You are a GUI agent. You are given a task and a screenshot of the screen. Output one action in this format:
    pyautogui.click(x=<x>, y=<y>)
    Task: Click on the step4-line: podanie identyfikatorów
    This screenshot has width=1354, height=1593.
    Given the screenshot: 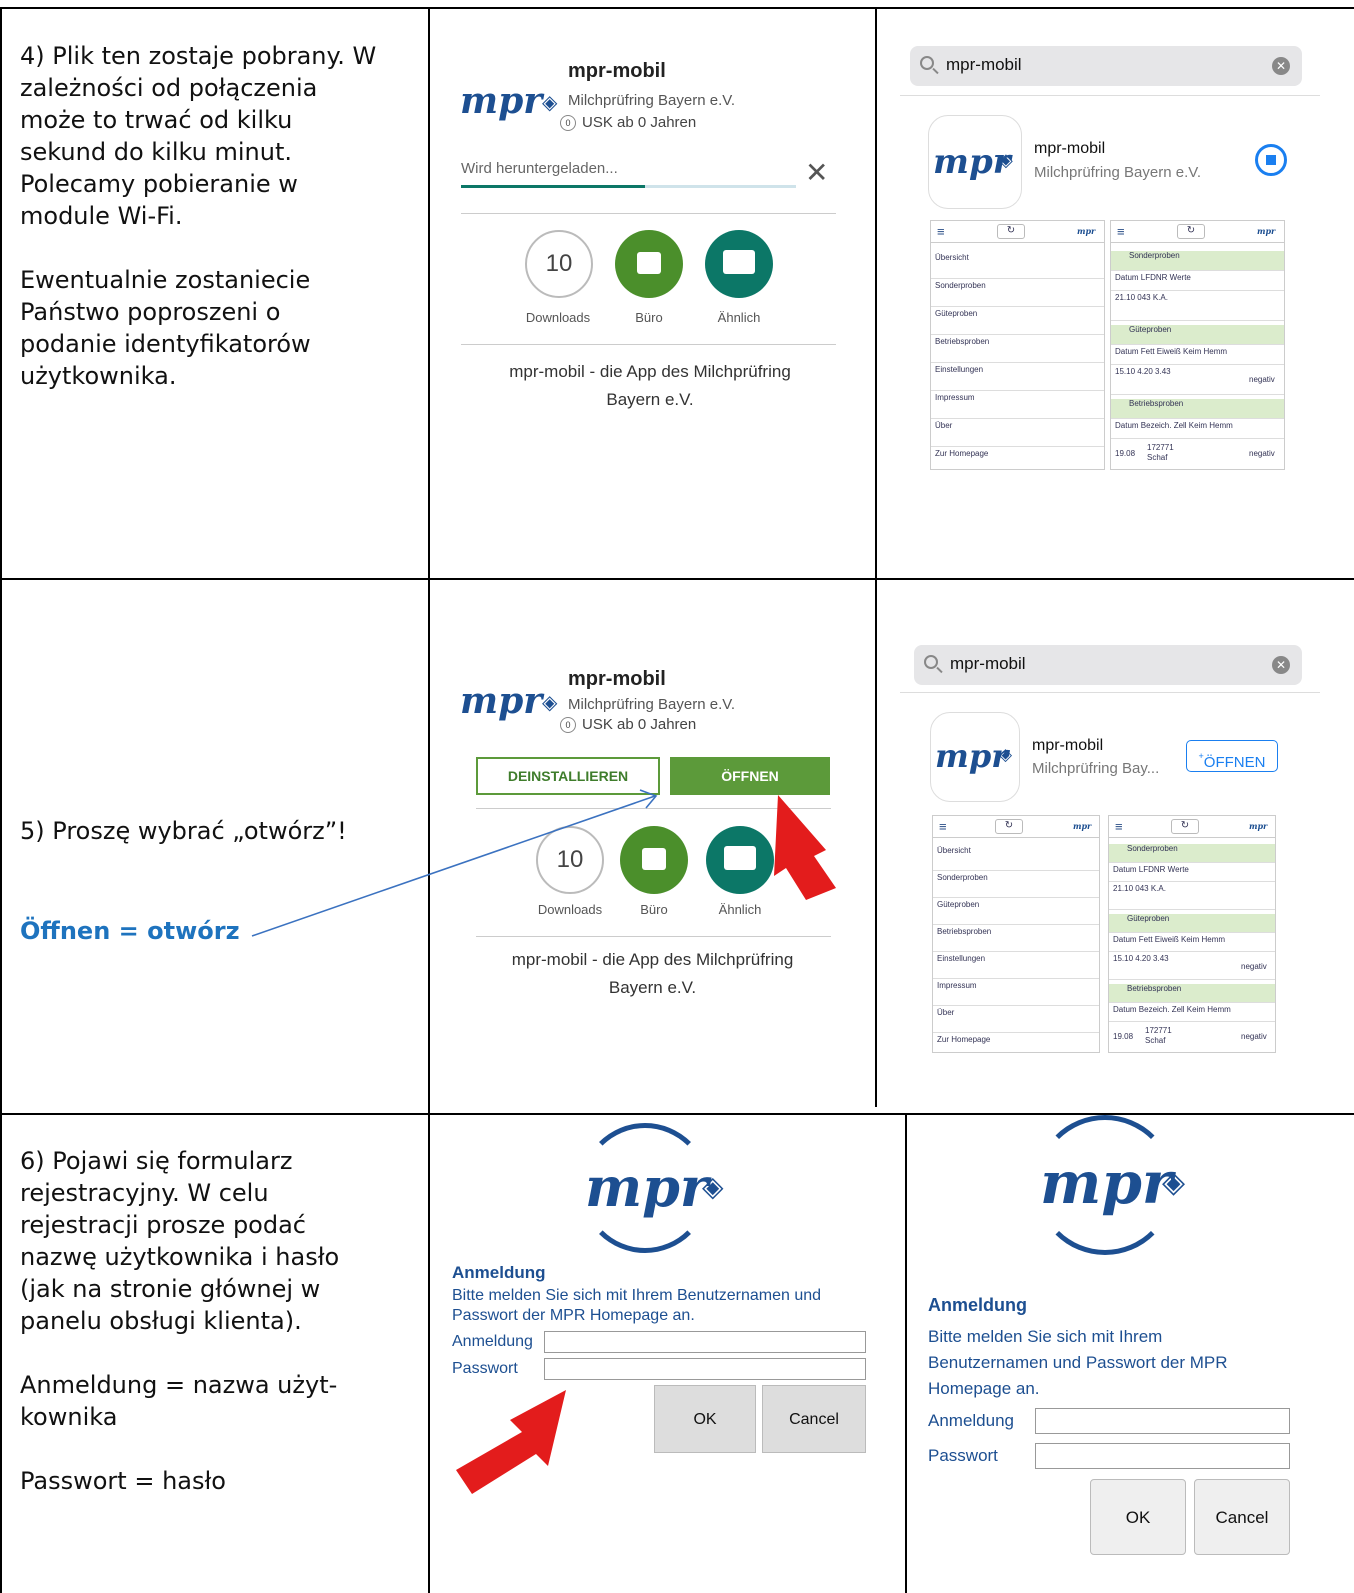 What is the action you would take?
    pyautogui.click(x=165, y=344)
    